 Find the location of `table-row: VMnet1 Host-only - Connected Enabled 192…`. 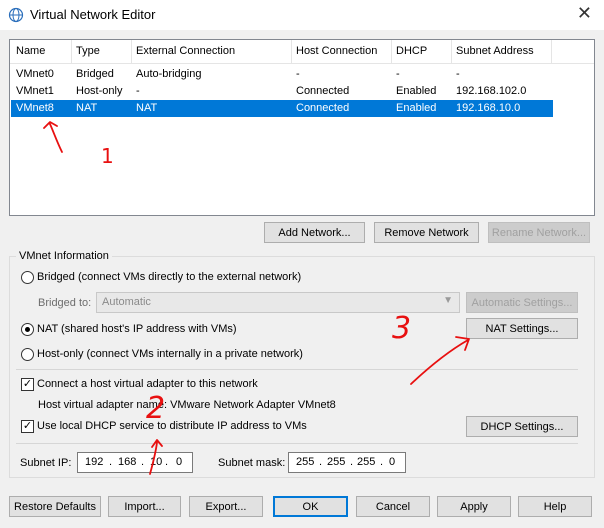

table-row: VMnet1 Host-only - Connected Enabled 192… is located at coordinates (282, 91).